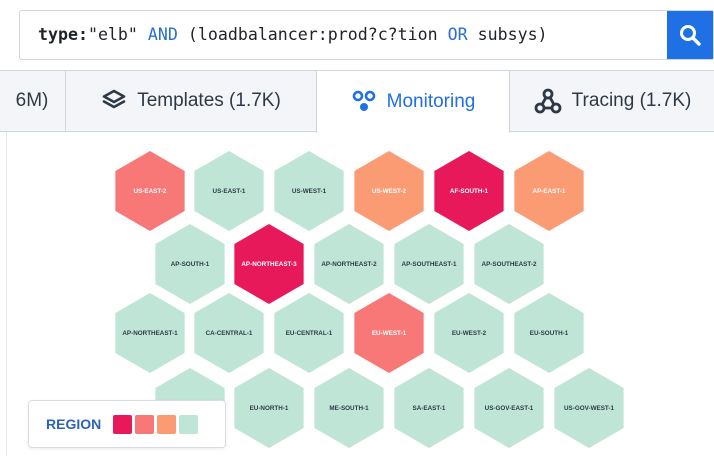 This screenshot has height=456, width=714. Describe the element at coordinates (123, 424) in the screenshot. I see `legend-swatch-critical` at that location.